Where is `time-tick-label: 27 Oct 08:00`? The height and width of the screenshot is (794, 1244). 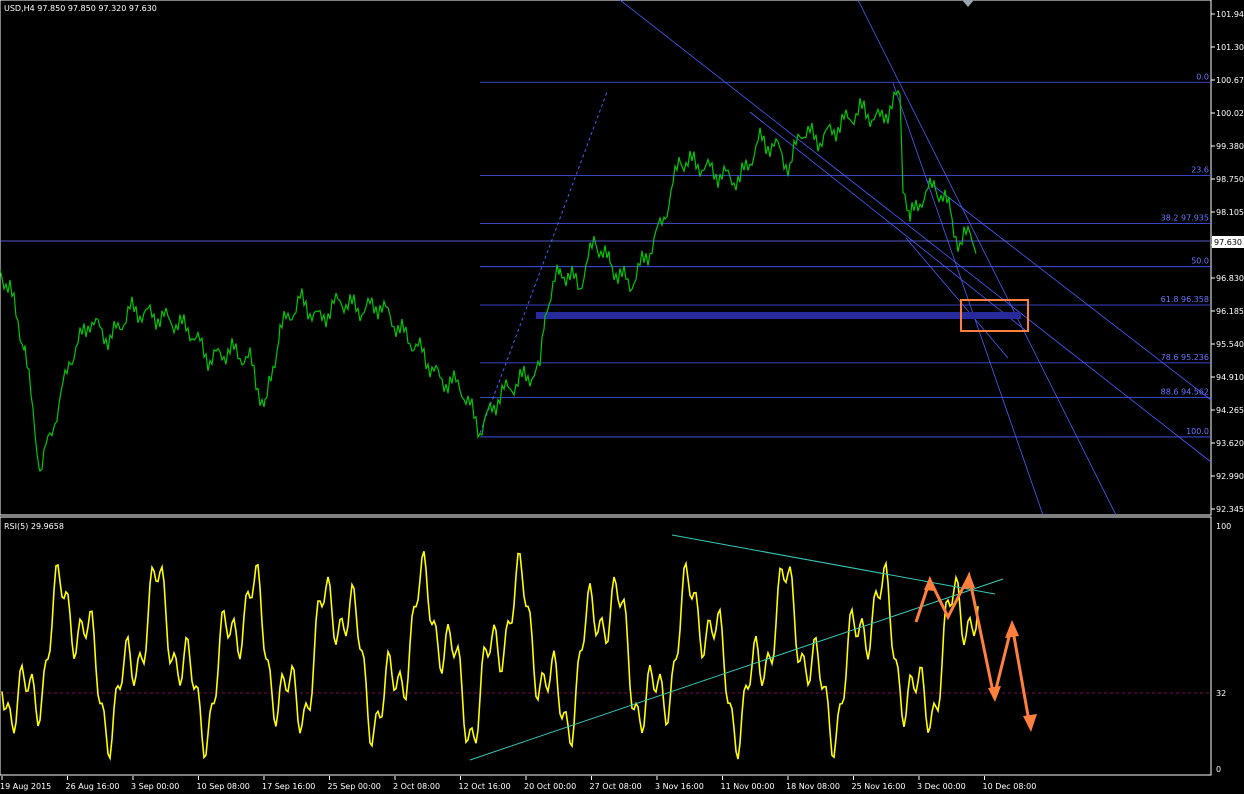
time-tick-label: 27 Oct 08:00 is located at coordinates (616, 786).